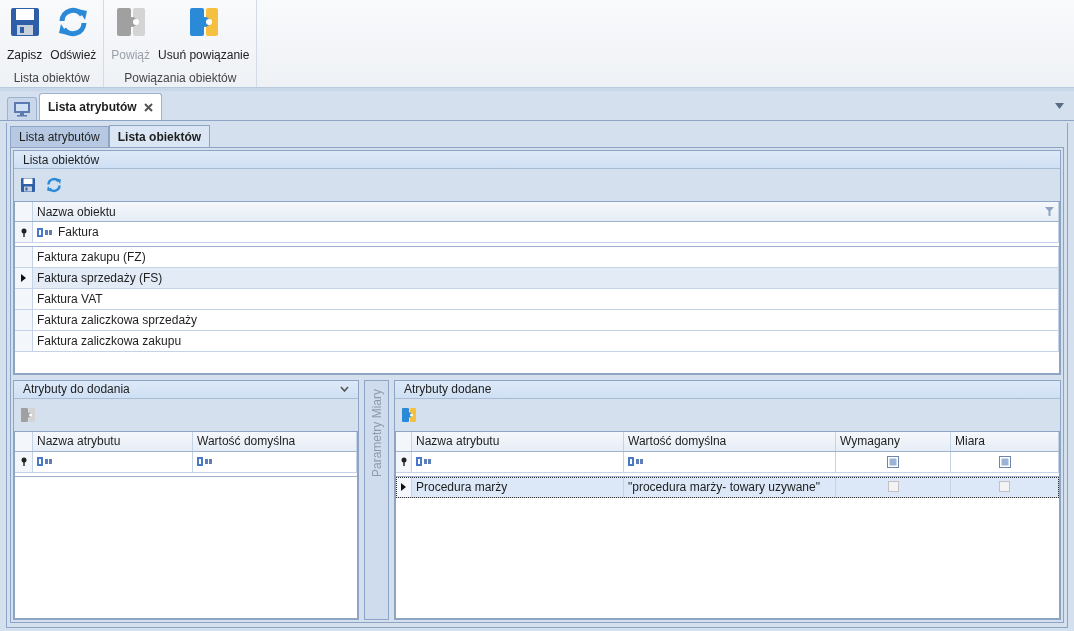 This screenshot has height=631, width=1074. Describe the element at coordinates (100, 278) in the screenshot. I see `table-cell-text: Faktura sprzedaży (FS)` at that location.